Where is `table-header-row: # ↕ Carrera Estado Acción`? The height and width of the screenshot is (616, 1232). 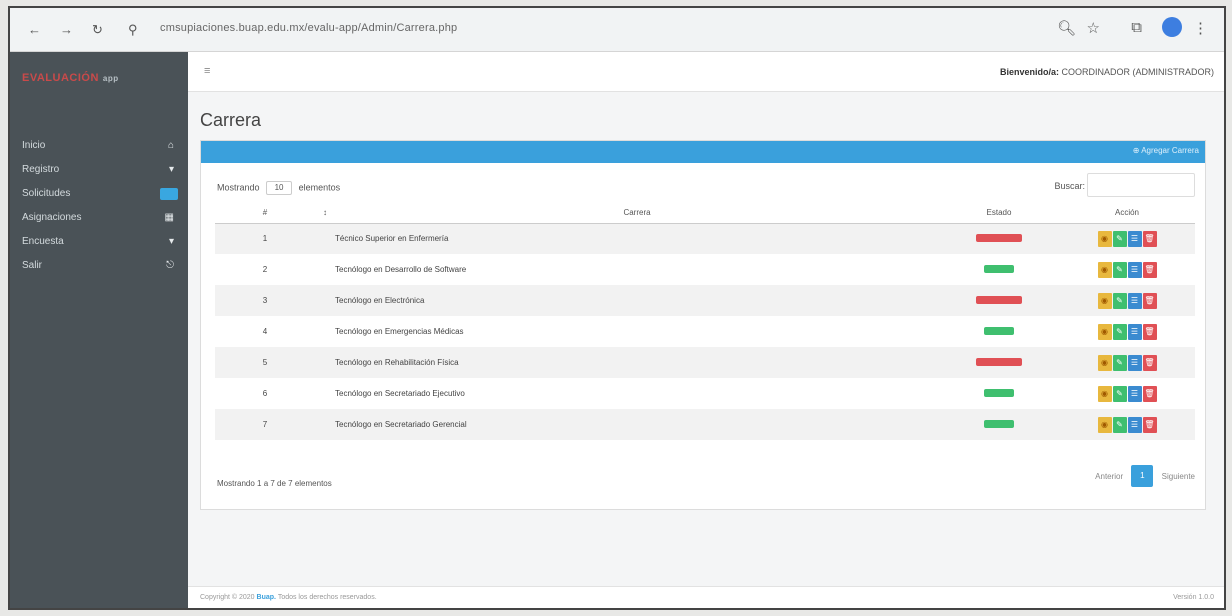 table-header-row: # ↕ Carrera Estado Acción is located at coordinates (705, 213).